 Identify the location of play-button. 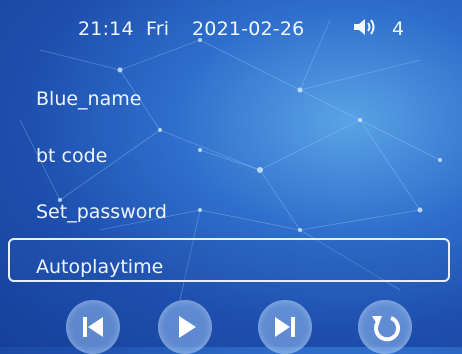
(185, 327).